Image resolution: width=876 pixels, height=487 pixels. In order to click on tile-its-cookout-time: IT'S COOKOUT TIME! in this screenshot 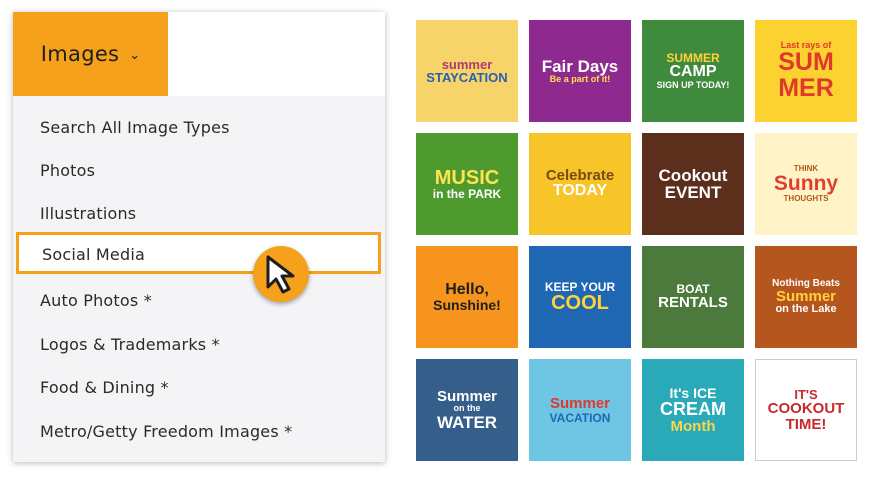, I will do `click(806, 410)`.